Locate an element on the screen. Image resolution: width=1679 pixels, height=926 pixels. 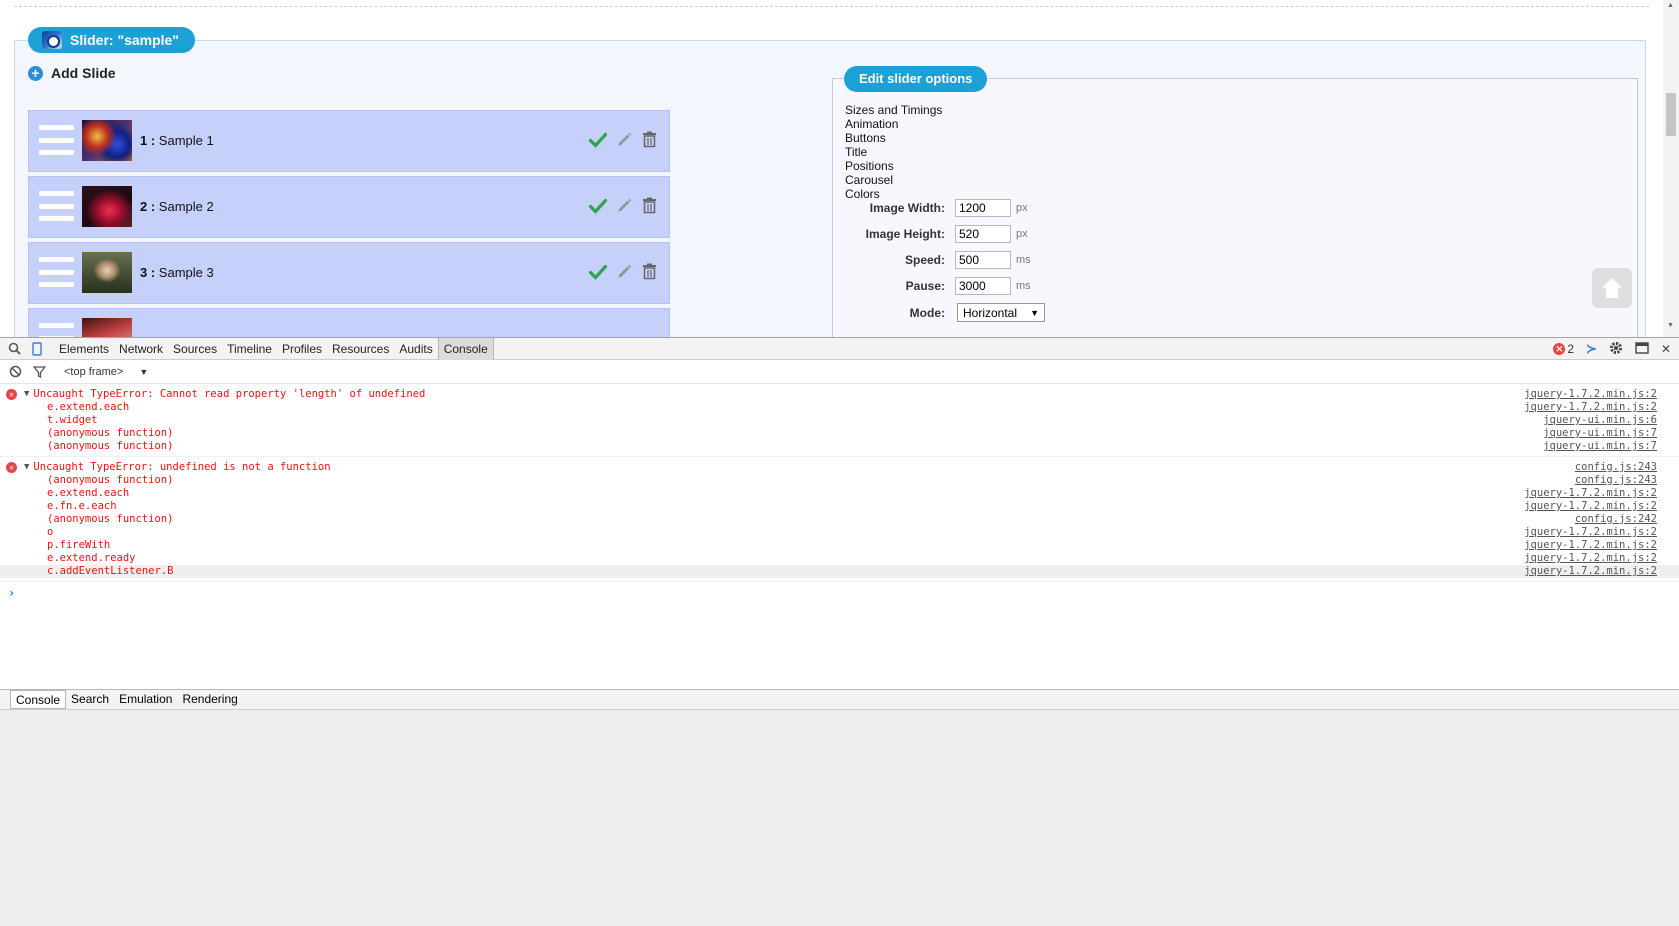
option-link-carousel: Carousel is located at coordinates (893, 180).